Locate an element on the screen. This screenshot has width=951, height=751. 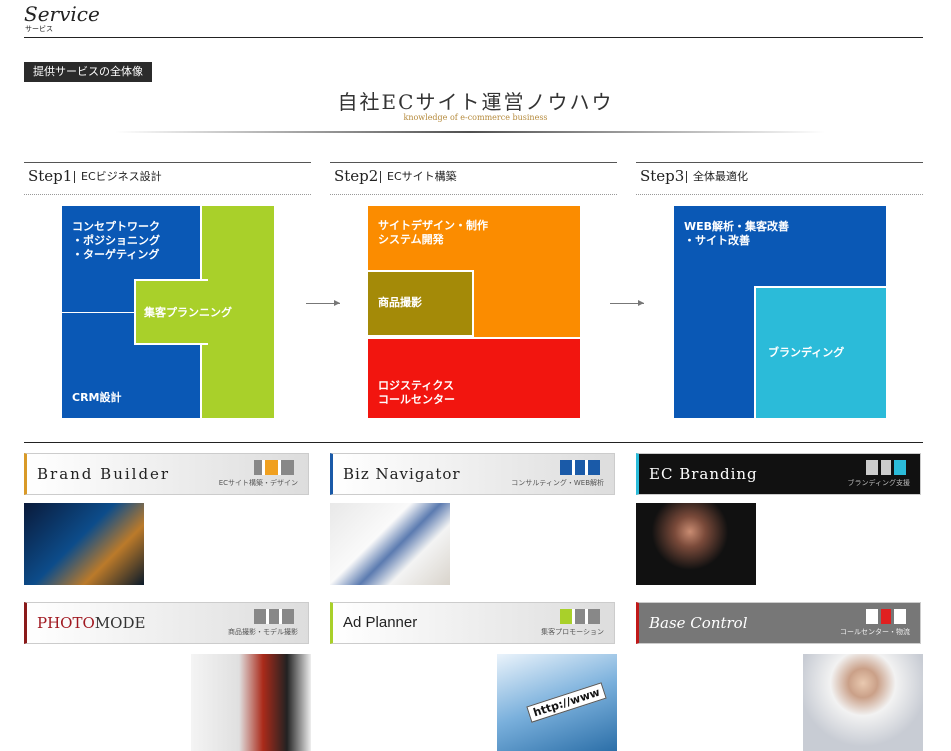
banner-title: PHOTOMODE is located at coordinates (91, 623).